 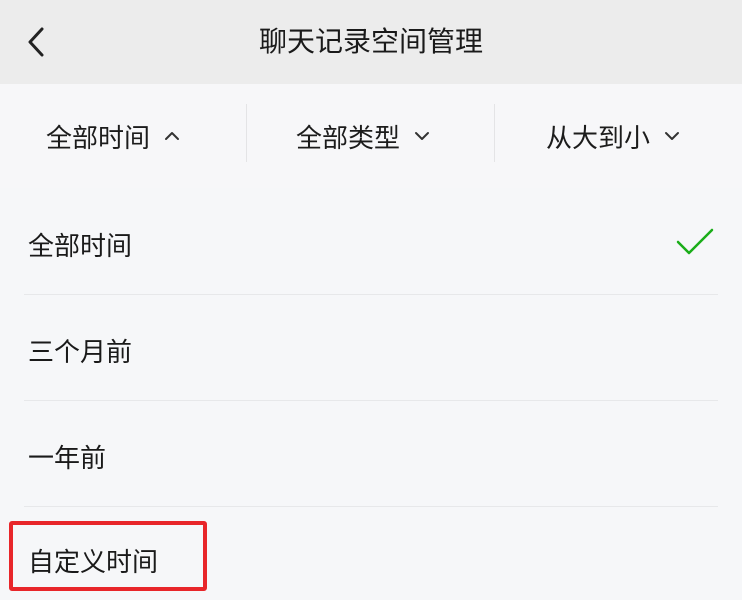 I want to click on filter-sort-label: 从大到小, so click(x=598, y=138).